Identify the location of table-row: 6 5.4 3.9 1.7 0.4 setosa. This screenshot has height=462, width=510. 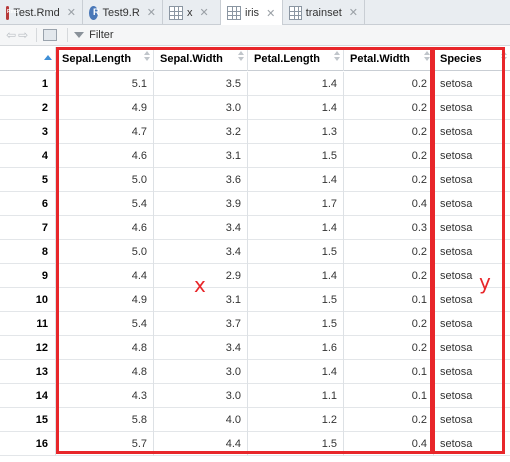
(255, 204).